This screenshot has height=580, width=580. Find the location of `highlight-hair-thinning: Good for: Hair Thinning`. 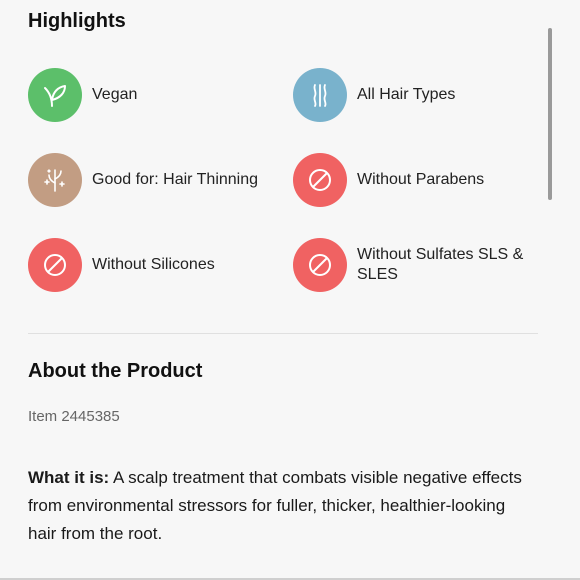

highlight-hair-thinning: Good for: Hair Thinning is located at coordinates (143, 180).